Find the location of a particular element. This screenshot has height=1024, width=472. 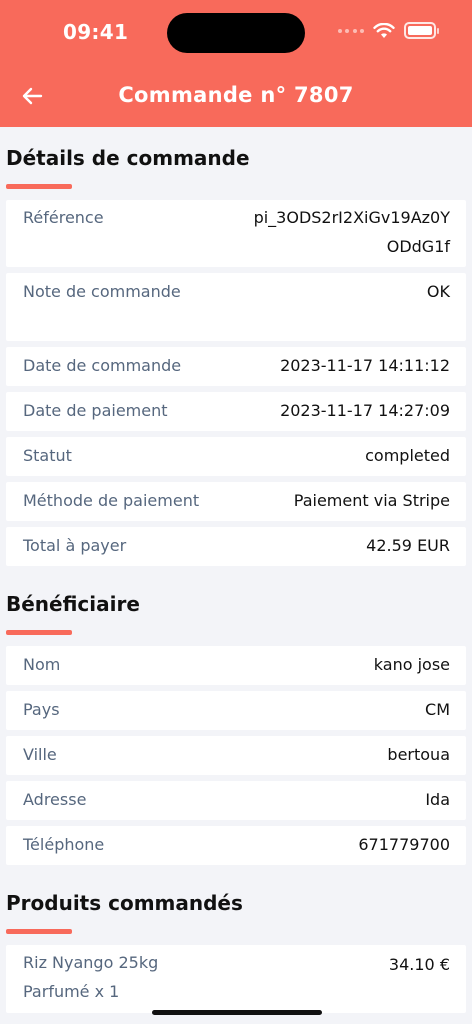

row-payment-method: Méthode de paiement Paiement via Stripe is located at coordinates (236, 501).